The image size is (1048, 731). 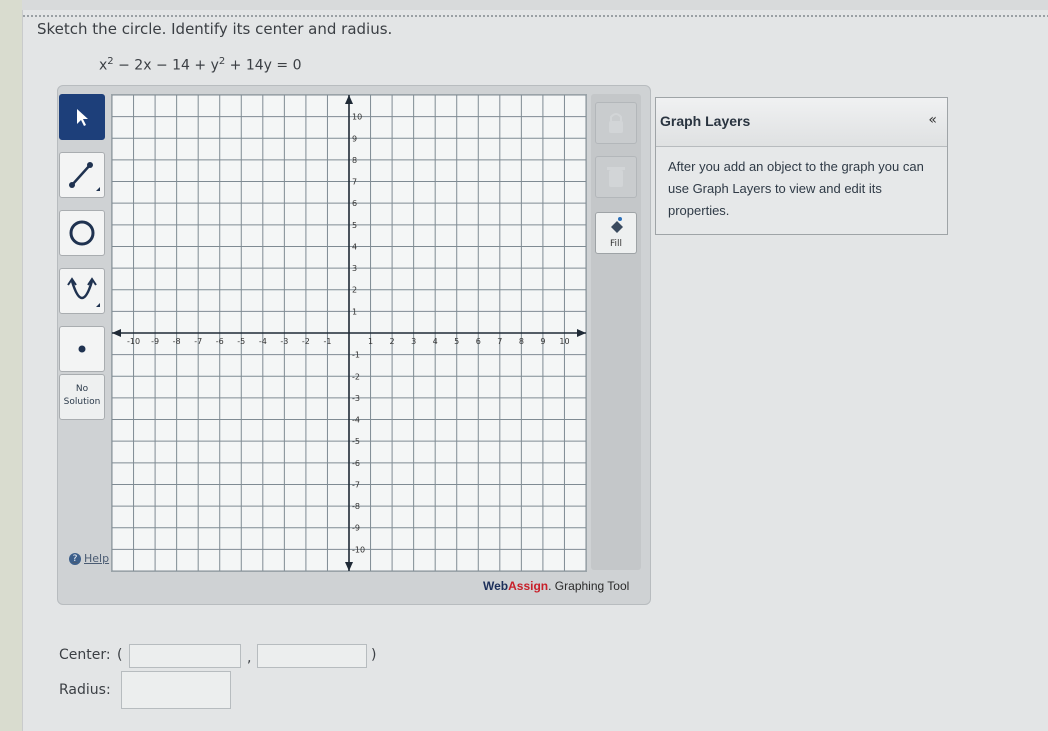 I want to click on delete-button, so click(x=616, y=177).